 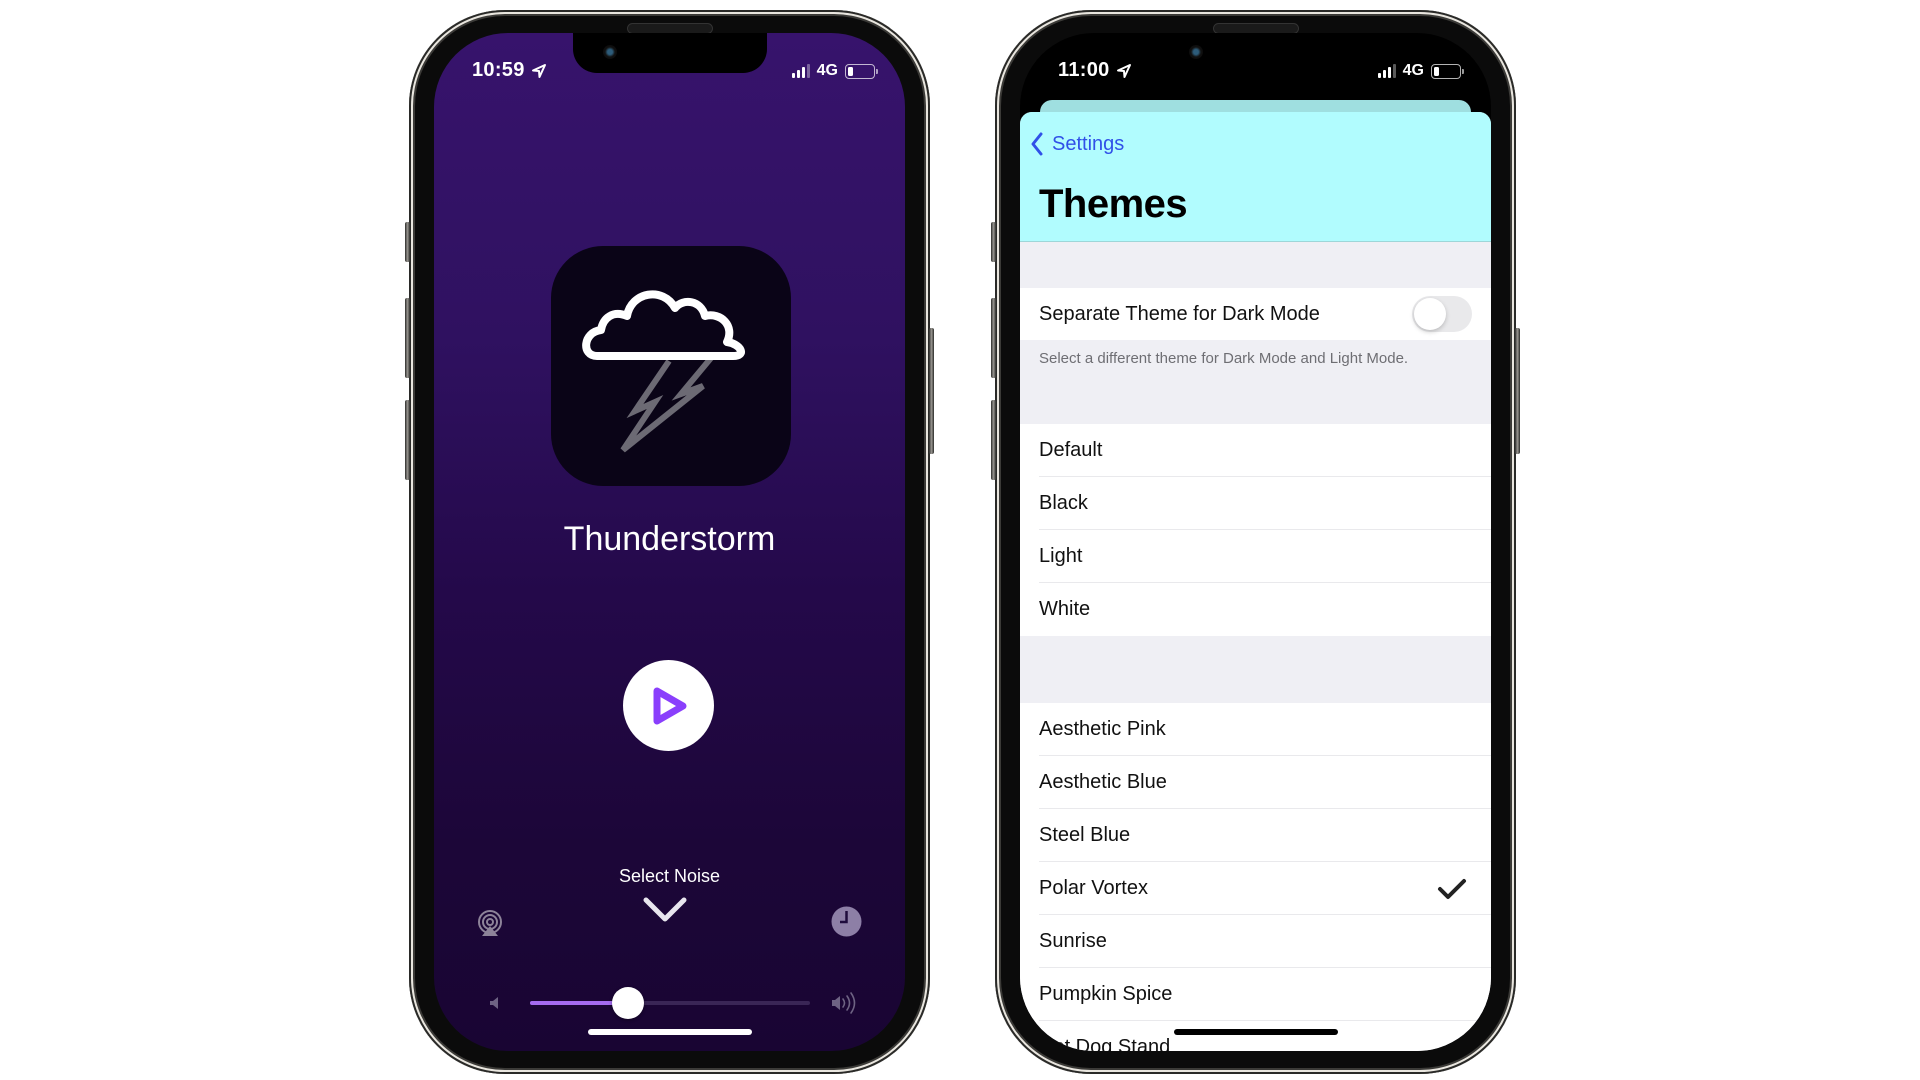 I want to click on speaker-low-icon, so click(x=494, y=1003).